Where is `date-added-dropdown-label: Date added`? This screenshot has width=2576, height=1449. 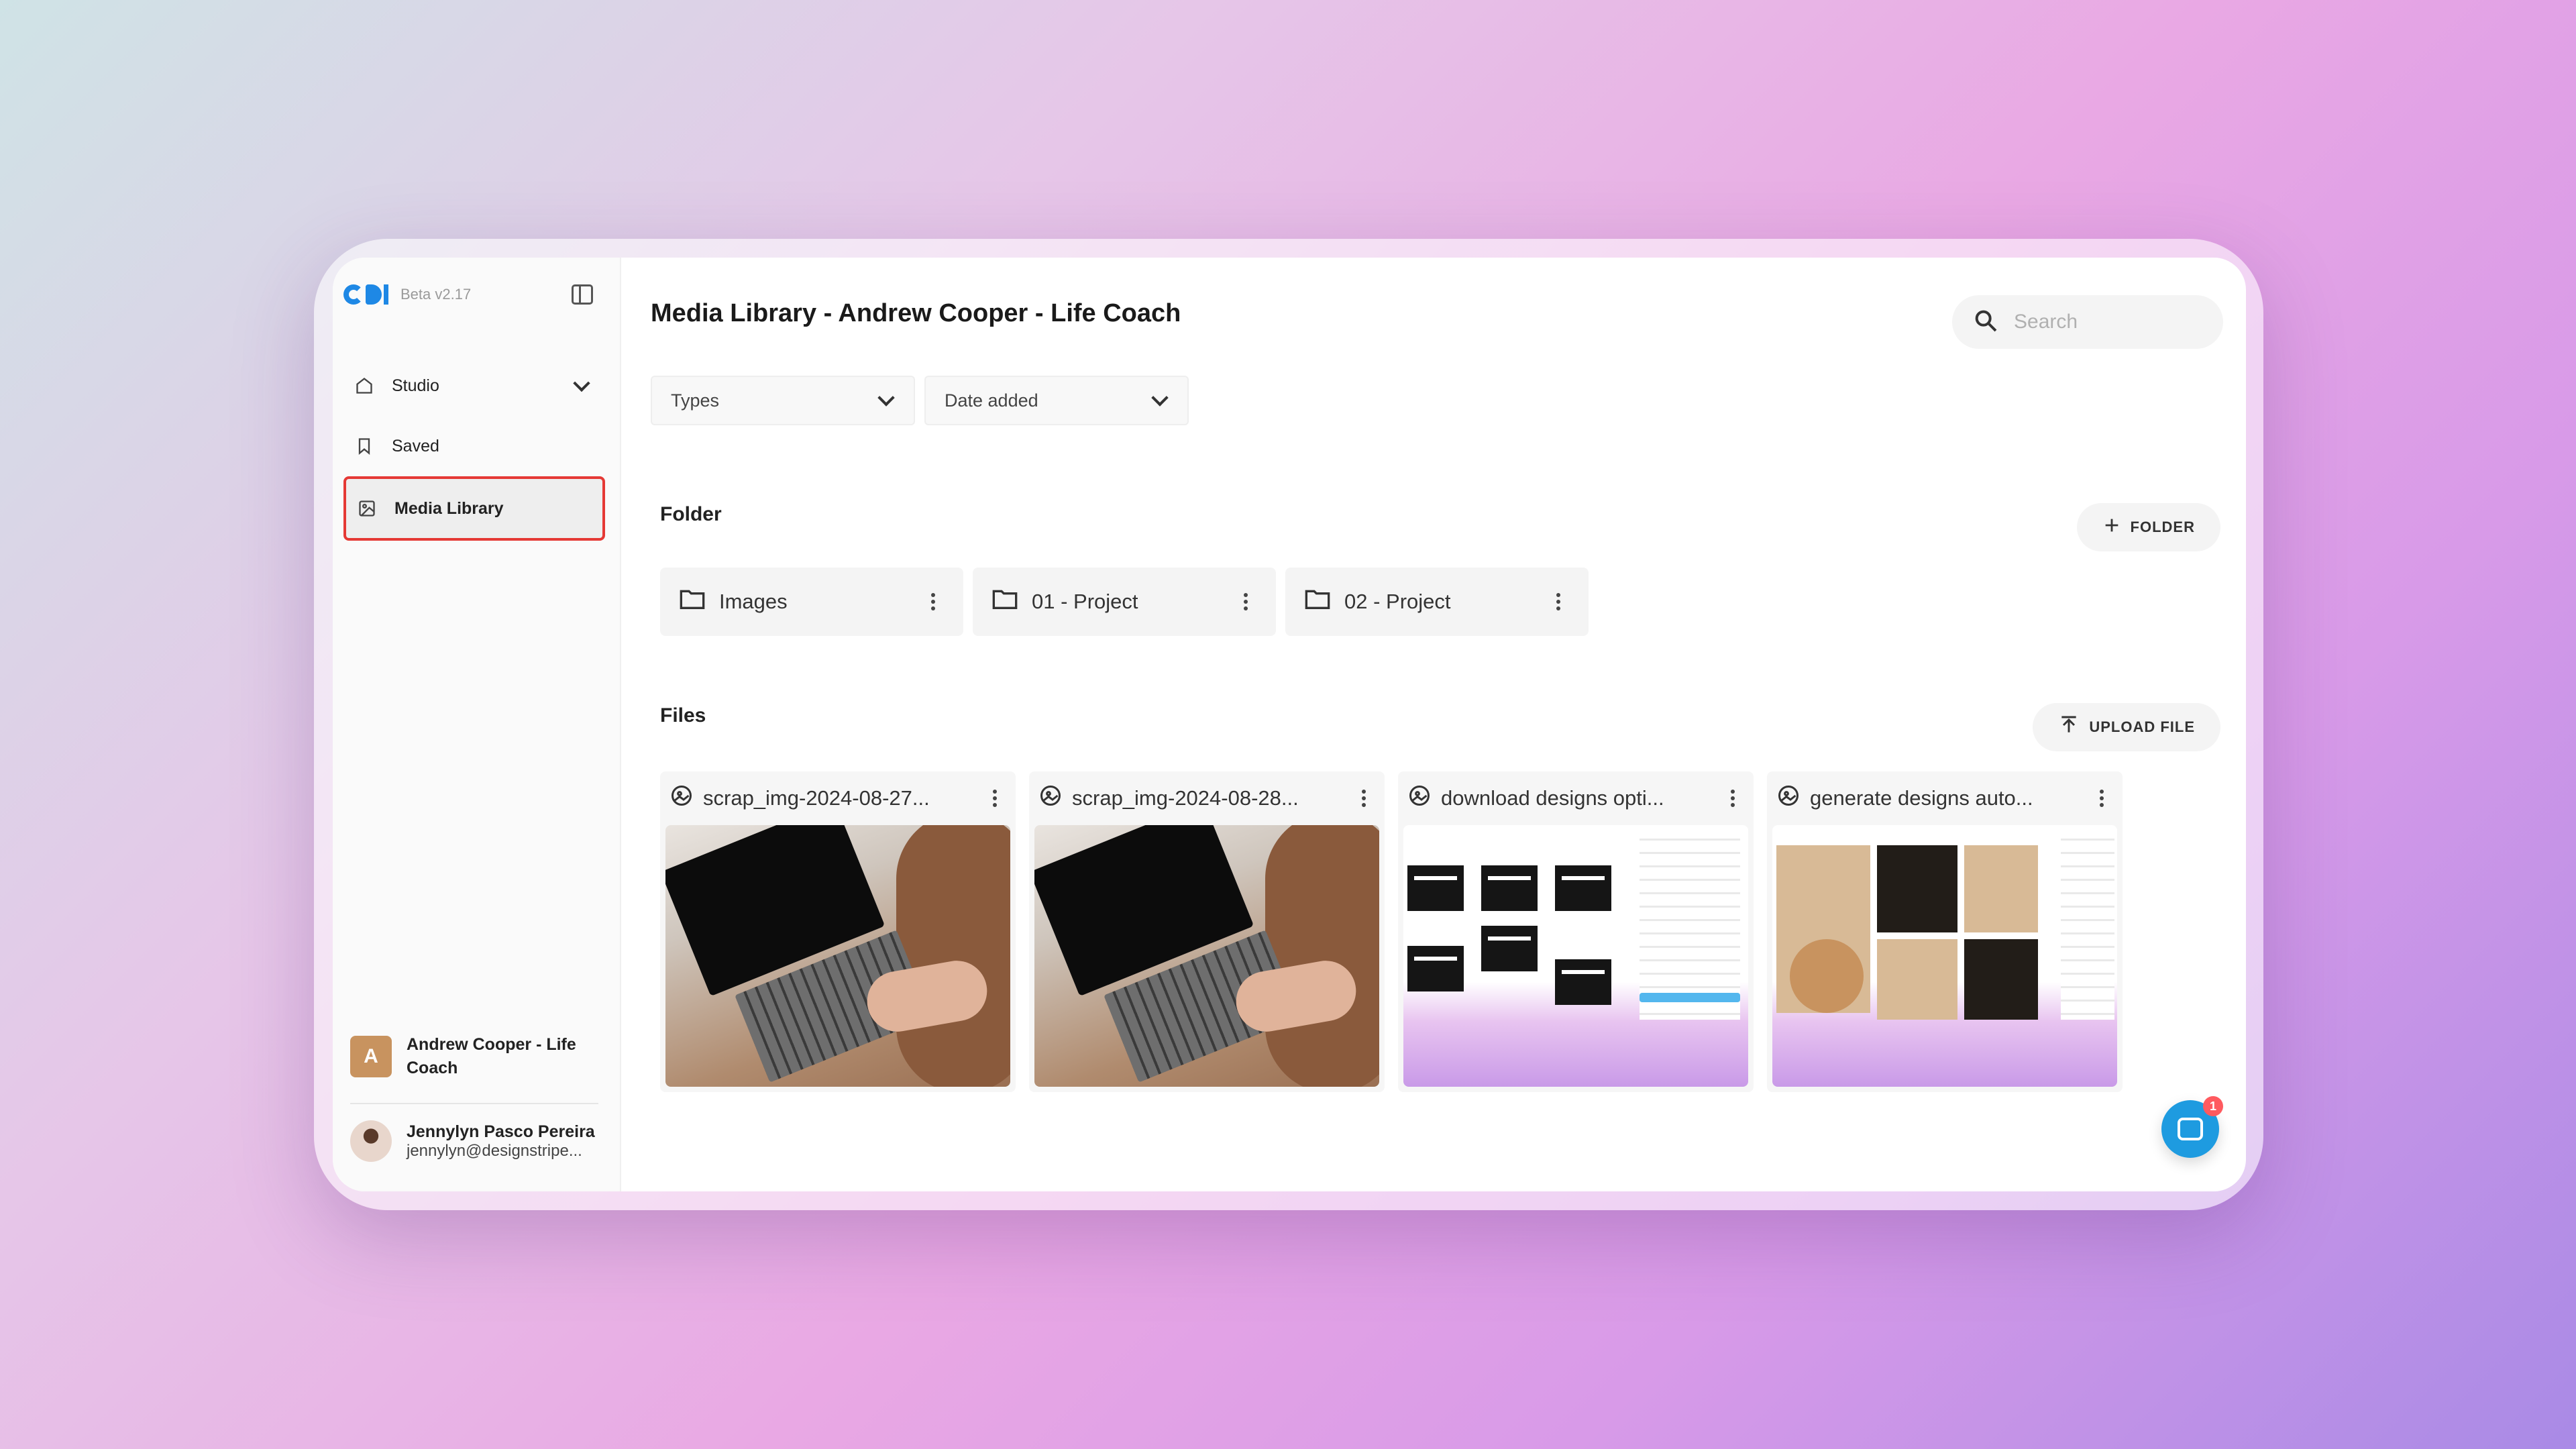 date-added-dropdown-label: Date added is located at coordinates (991, 400).